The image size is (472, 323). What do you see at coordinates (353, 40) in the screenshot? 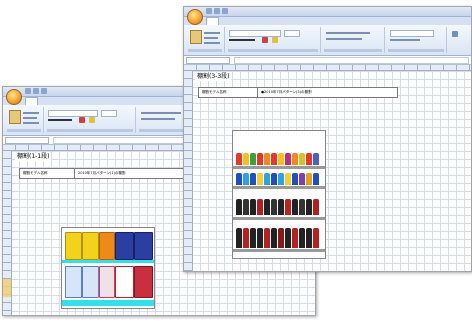
I see `alignment-group` at bounding box center [353, 40].